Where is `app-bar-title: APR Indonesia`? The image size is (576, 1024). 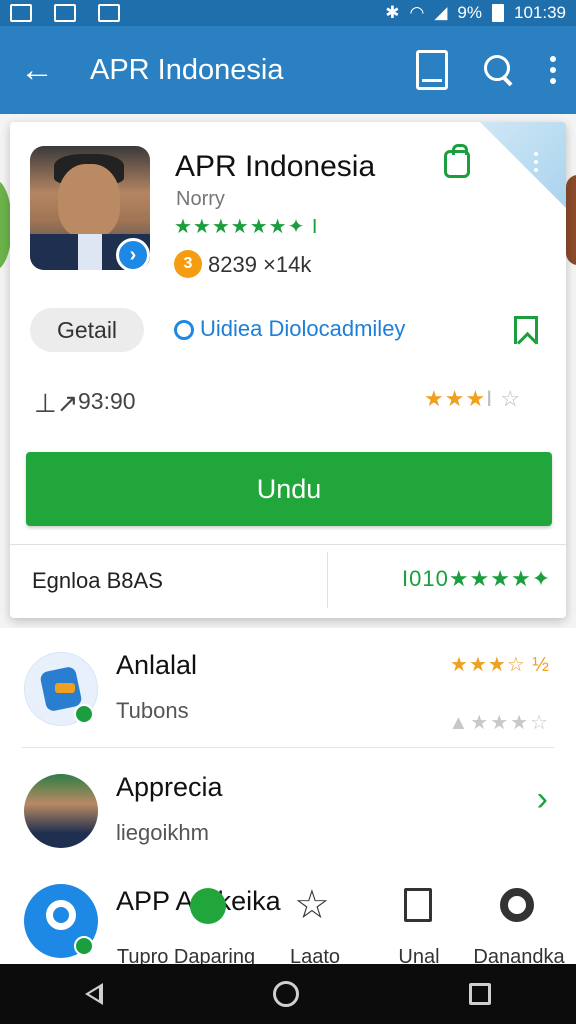
app-bar-title: APR Indonesia is located at coordinates (187, 69).